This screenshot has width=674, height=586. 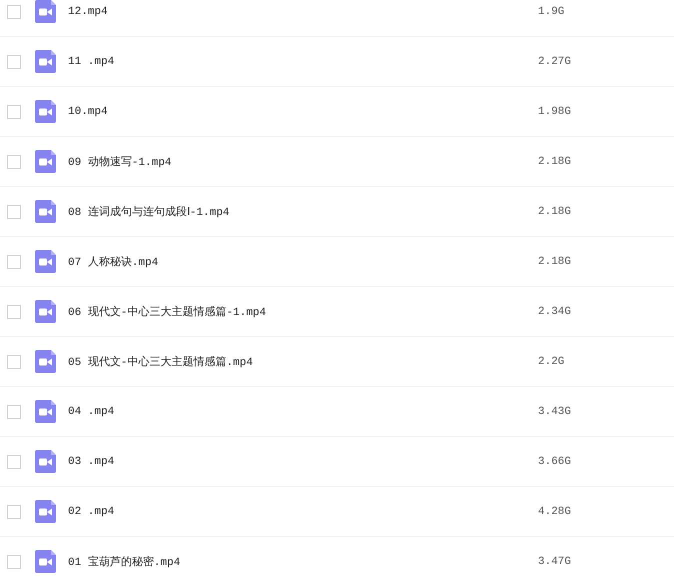 I want to click on file-name: 08 连词成句与连句成段Ⅰ-1.mp4, so click(x=303, y=211).